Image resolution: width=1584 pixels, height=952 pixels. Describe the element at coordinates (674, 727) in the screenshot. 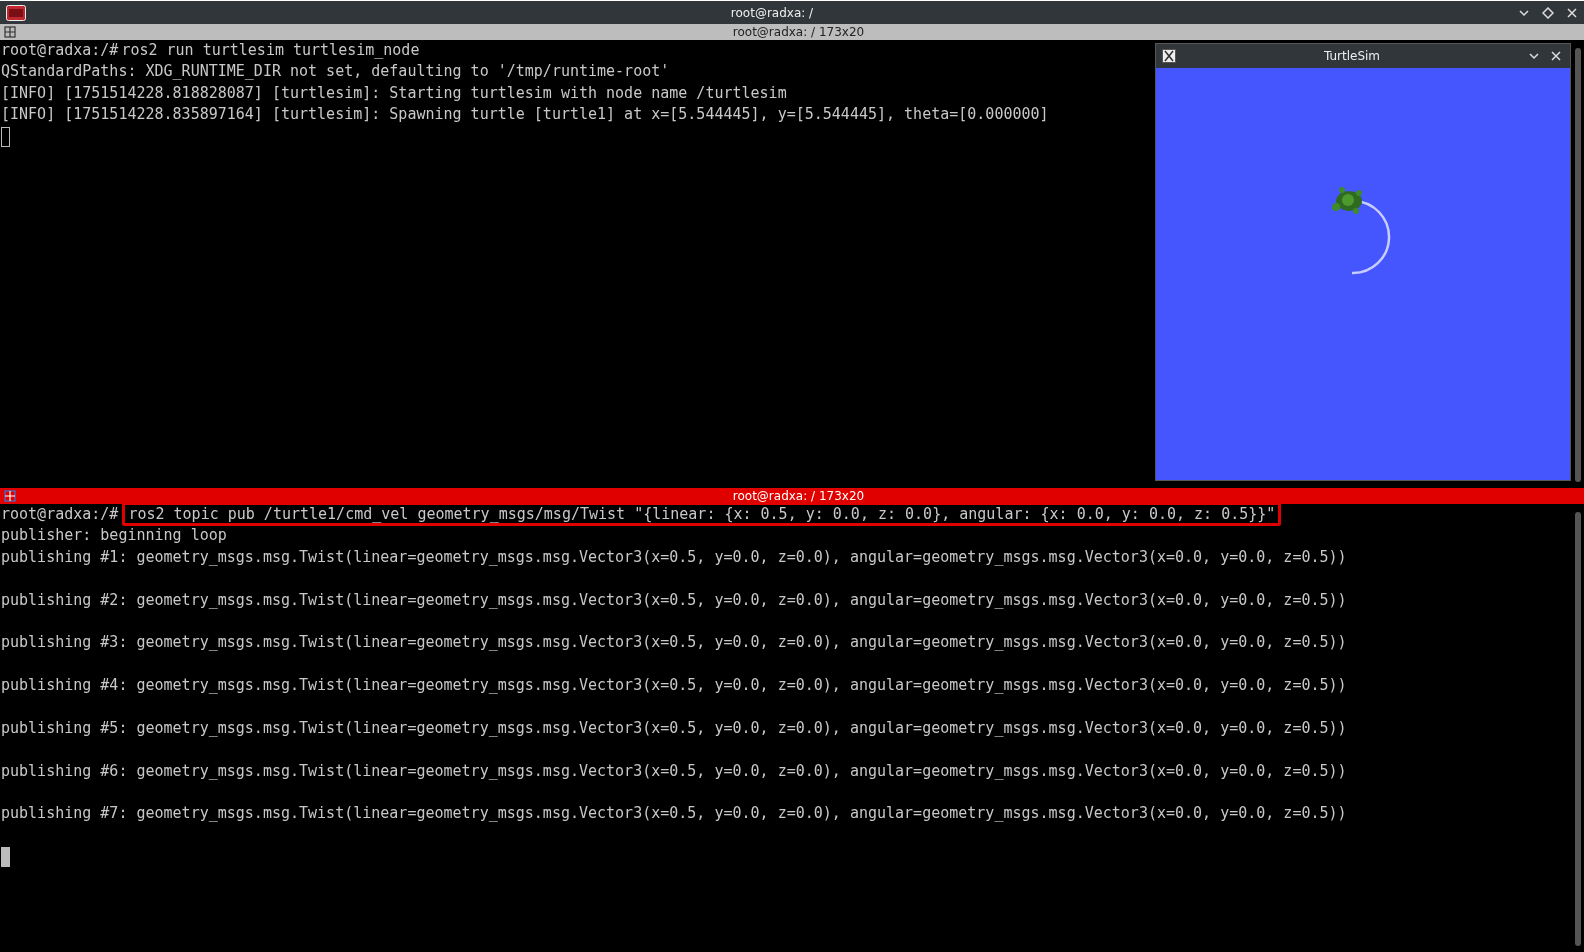

I see `output-text: publishing #5: geometry_msgs.msg.Twist(linear=geometry_msgs.msg.Vector3(x=0.5, y=0.0, z=0.0), angular=geometry_msgs.msg.Vector3(x=0.0, y=0.0, z=0.5))` at that location.